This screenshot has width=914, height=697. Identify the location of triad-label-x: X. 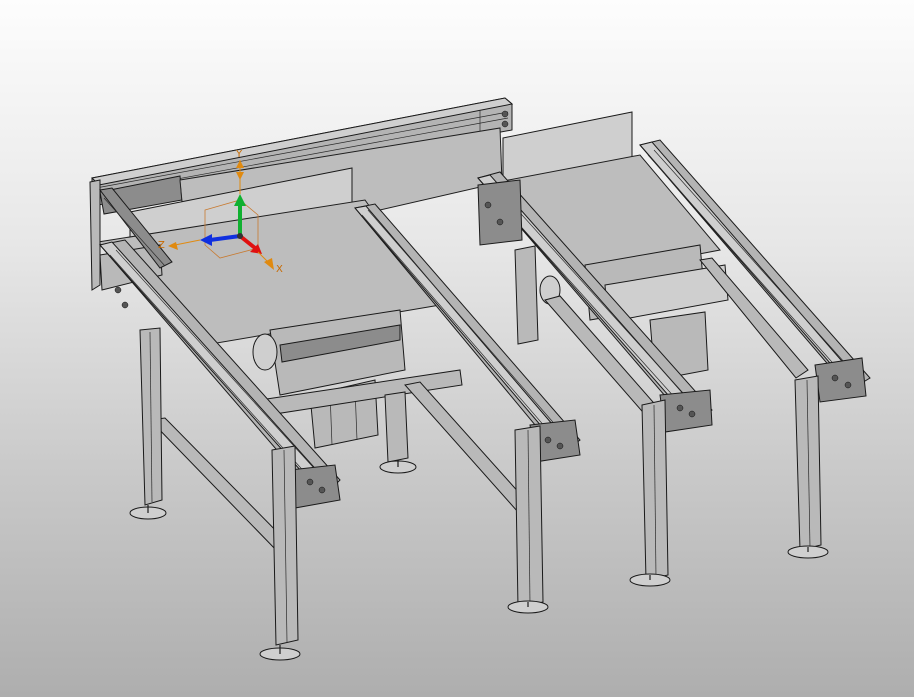
(279, 269).